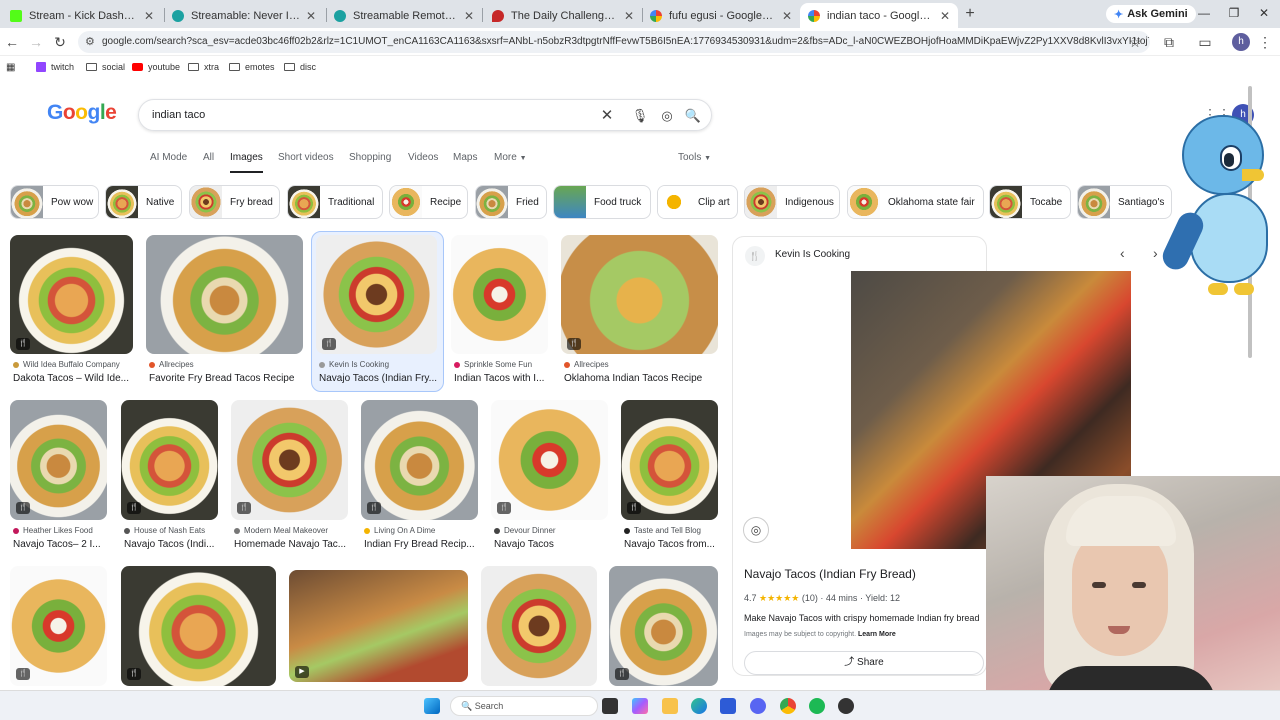  Describe the element at coordinates (36, 42) in the screenshot. I see `forward-arrow-icon: →` at that location.